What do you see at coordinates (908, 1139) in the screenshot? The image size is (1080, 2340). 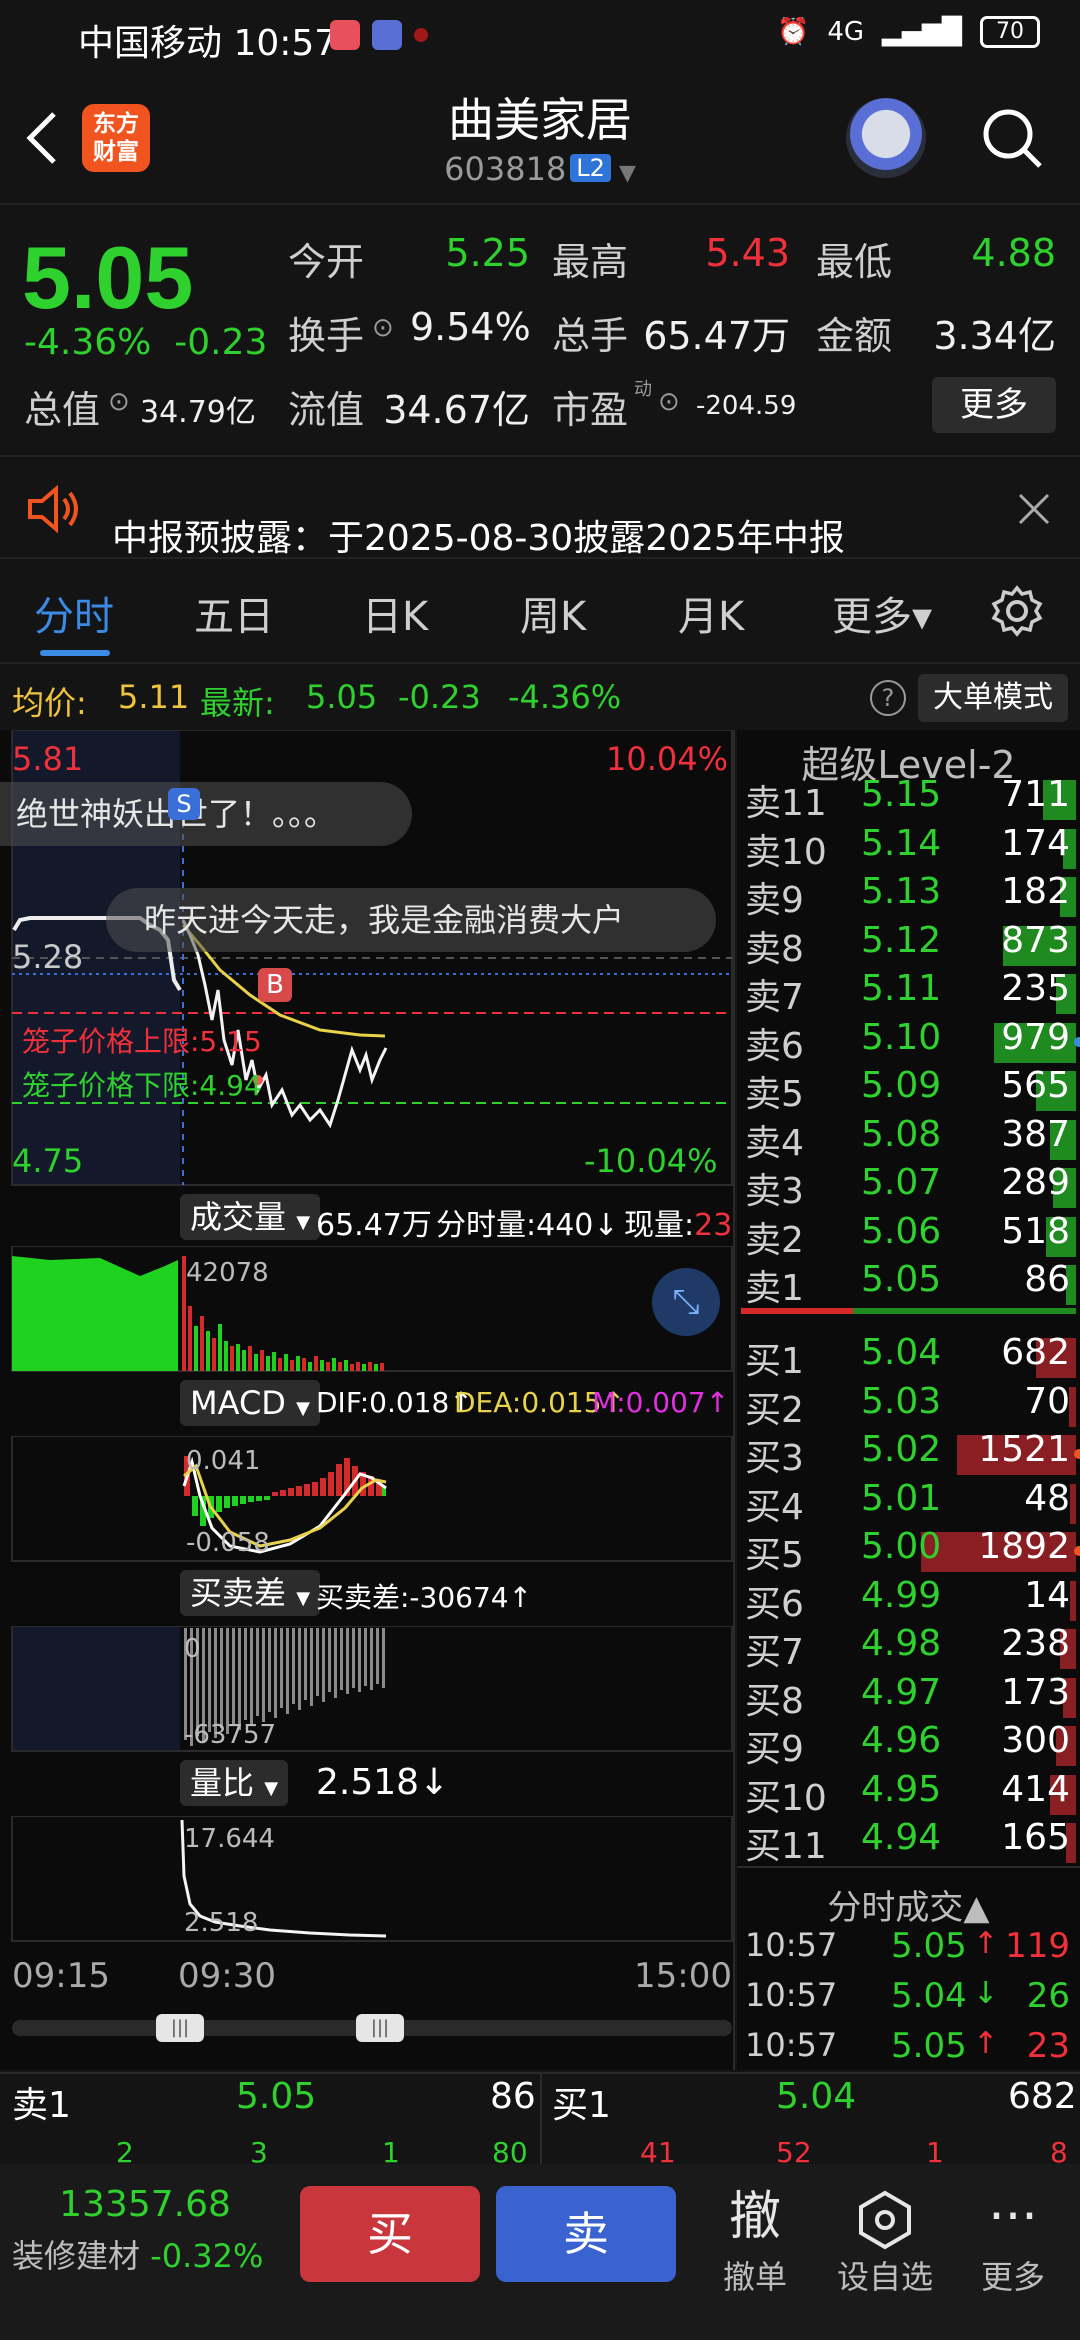 I see `ask-row: 卖4 5.08 387` at bounding box center [908, 1139].